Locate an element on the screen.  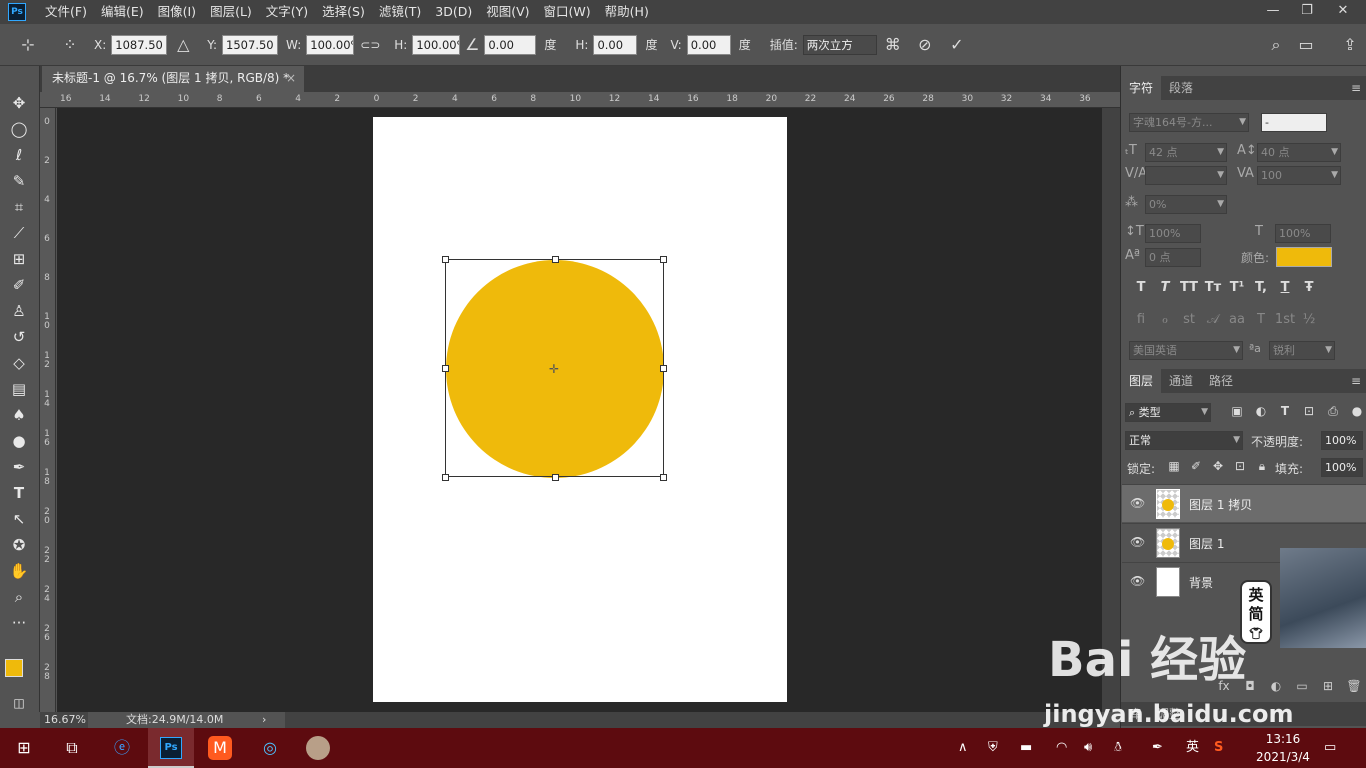
photoshop-taskbar-item: Ps is located at coordinates (171, 748).